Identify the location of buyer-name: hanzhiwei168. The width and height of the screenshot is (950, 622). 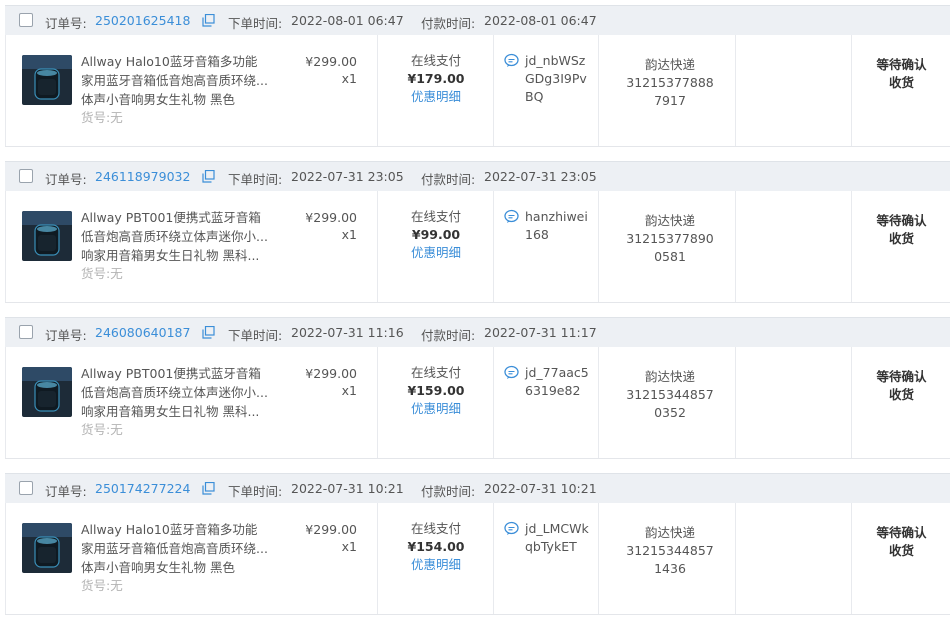
(556, 225).